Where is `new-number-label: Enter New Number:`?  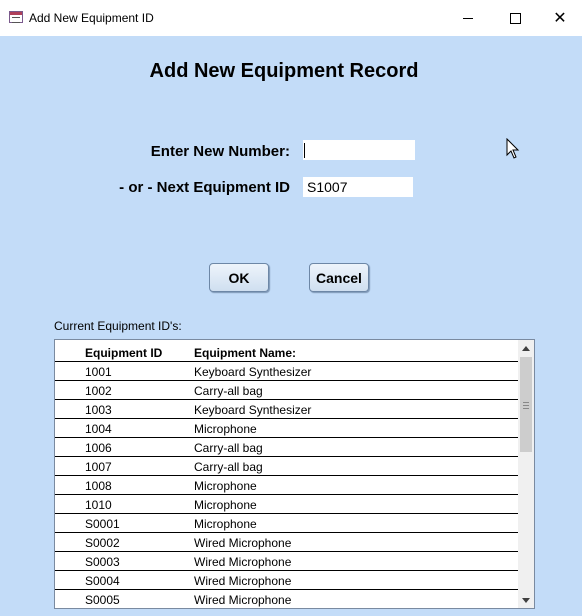
new-number-label: Enter New Number: is located at coordinates (220, 151).